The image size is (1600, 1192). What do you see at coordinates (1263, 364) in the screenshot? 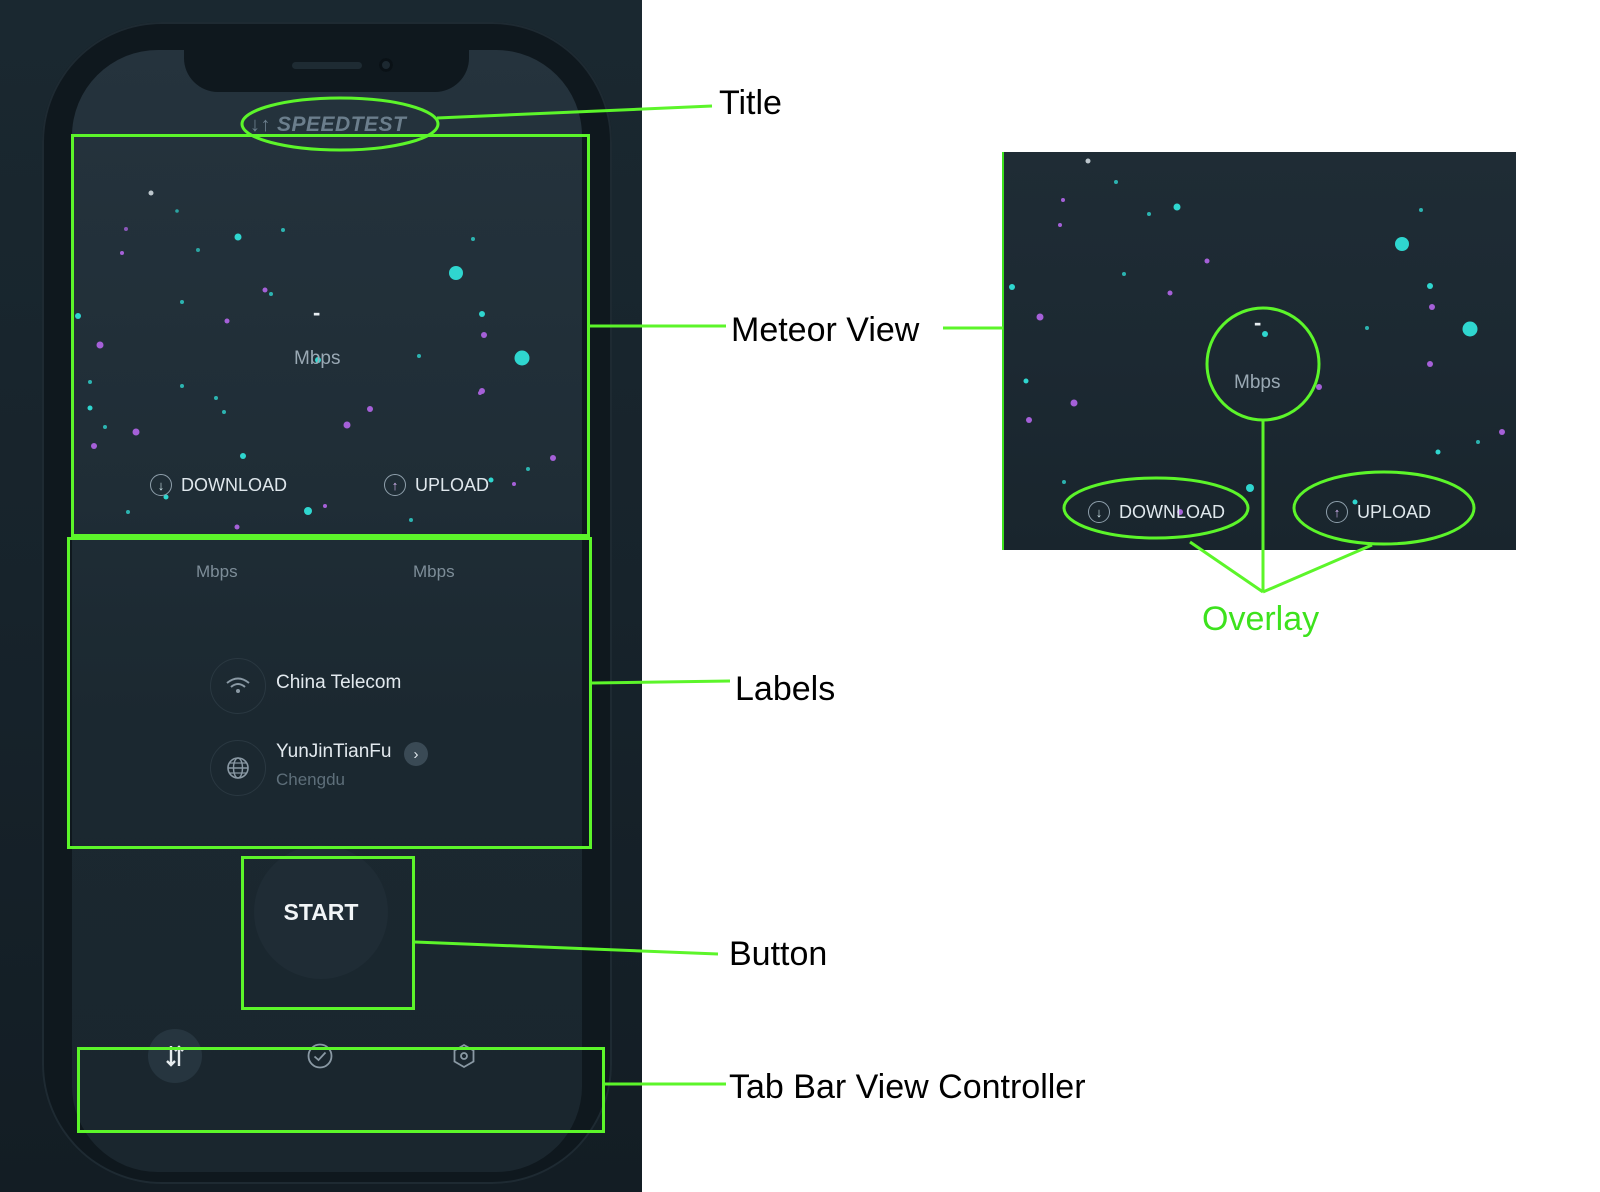
I see `overlay-value-highlight-ellipse` at bounding box center [1263, 364].